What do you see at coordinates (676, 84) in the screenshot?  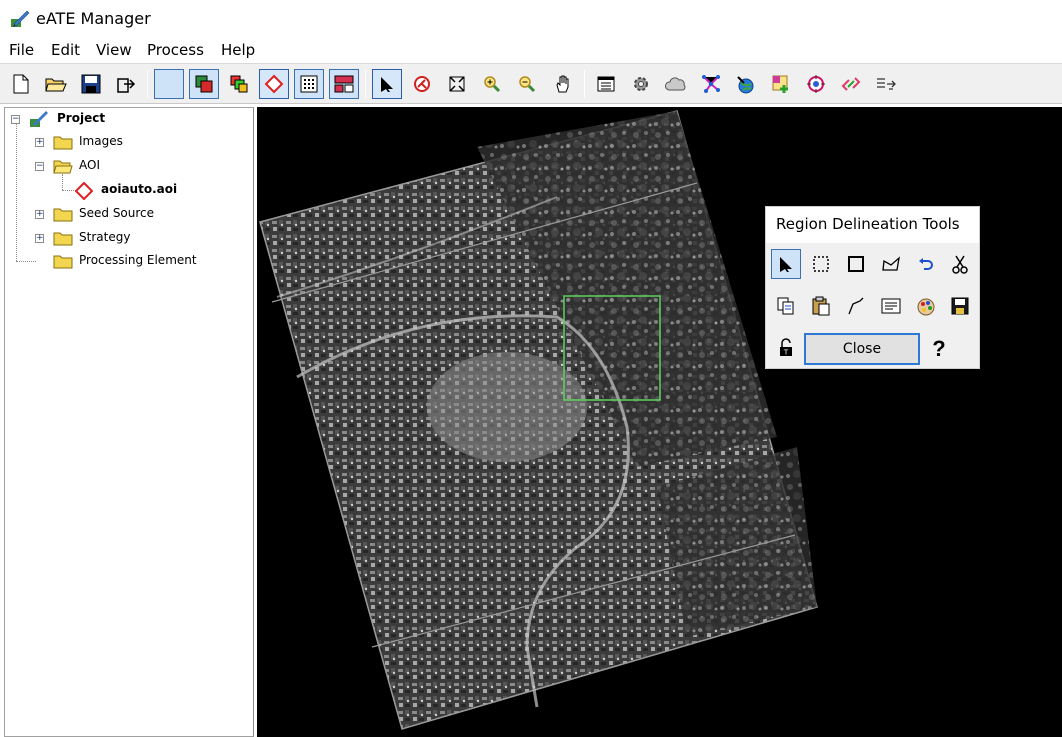 I see `cloud-icon` at bounding box center [676, 84].